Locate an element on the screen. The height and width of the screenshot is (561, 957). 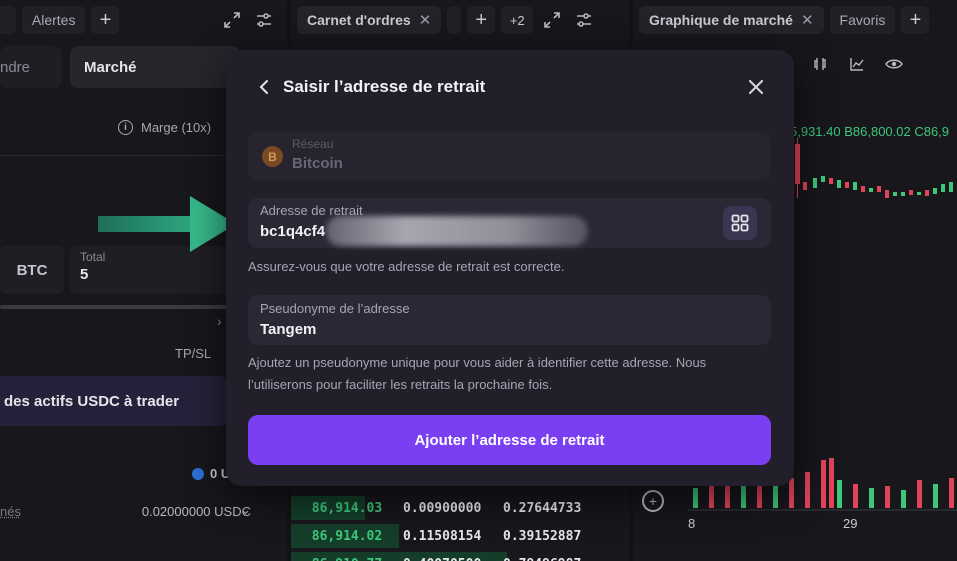
orderbook-row: 86,910.770.400705000.79496987 is located at coordinates (460, 556).